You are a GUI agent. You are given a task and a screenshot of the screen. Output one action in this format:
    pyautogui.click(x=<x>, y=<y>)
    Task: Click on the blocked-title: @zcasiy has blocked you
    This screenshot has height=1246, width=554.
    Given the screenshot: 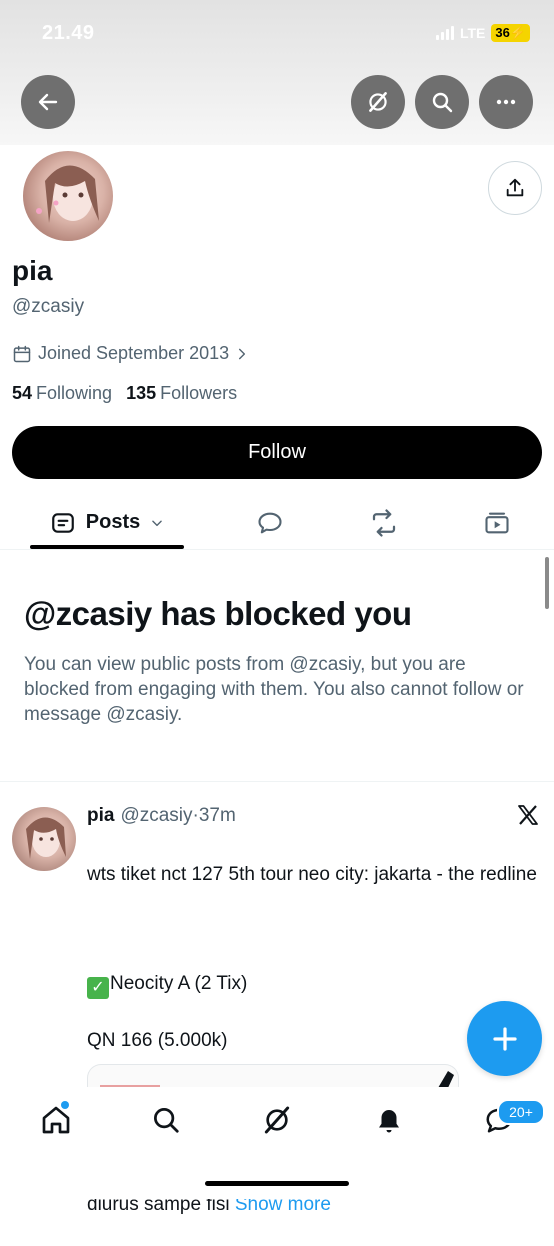 What is the action you would take?
    pyautogui.click(x=218, y=613)
    